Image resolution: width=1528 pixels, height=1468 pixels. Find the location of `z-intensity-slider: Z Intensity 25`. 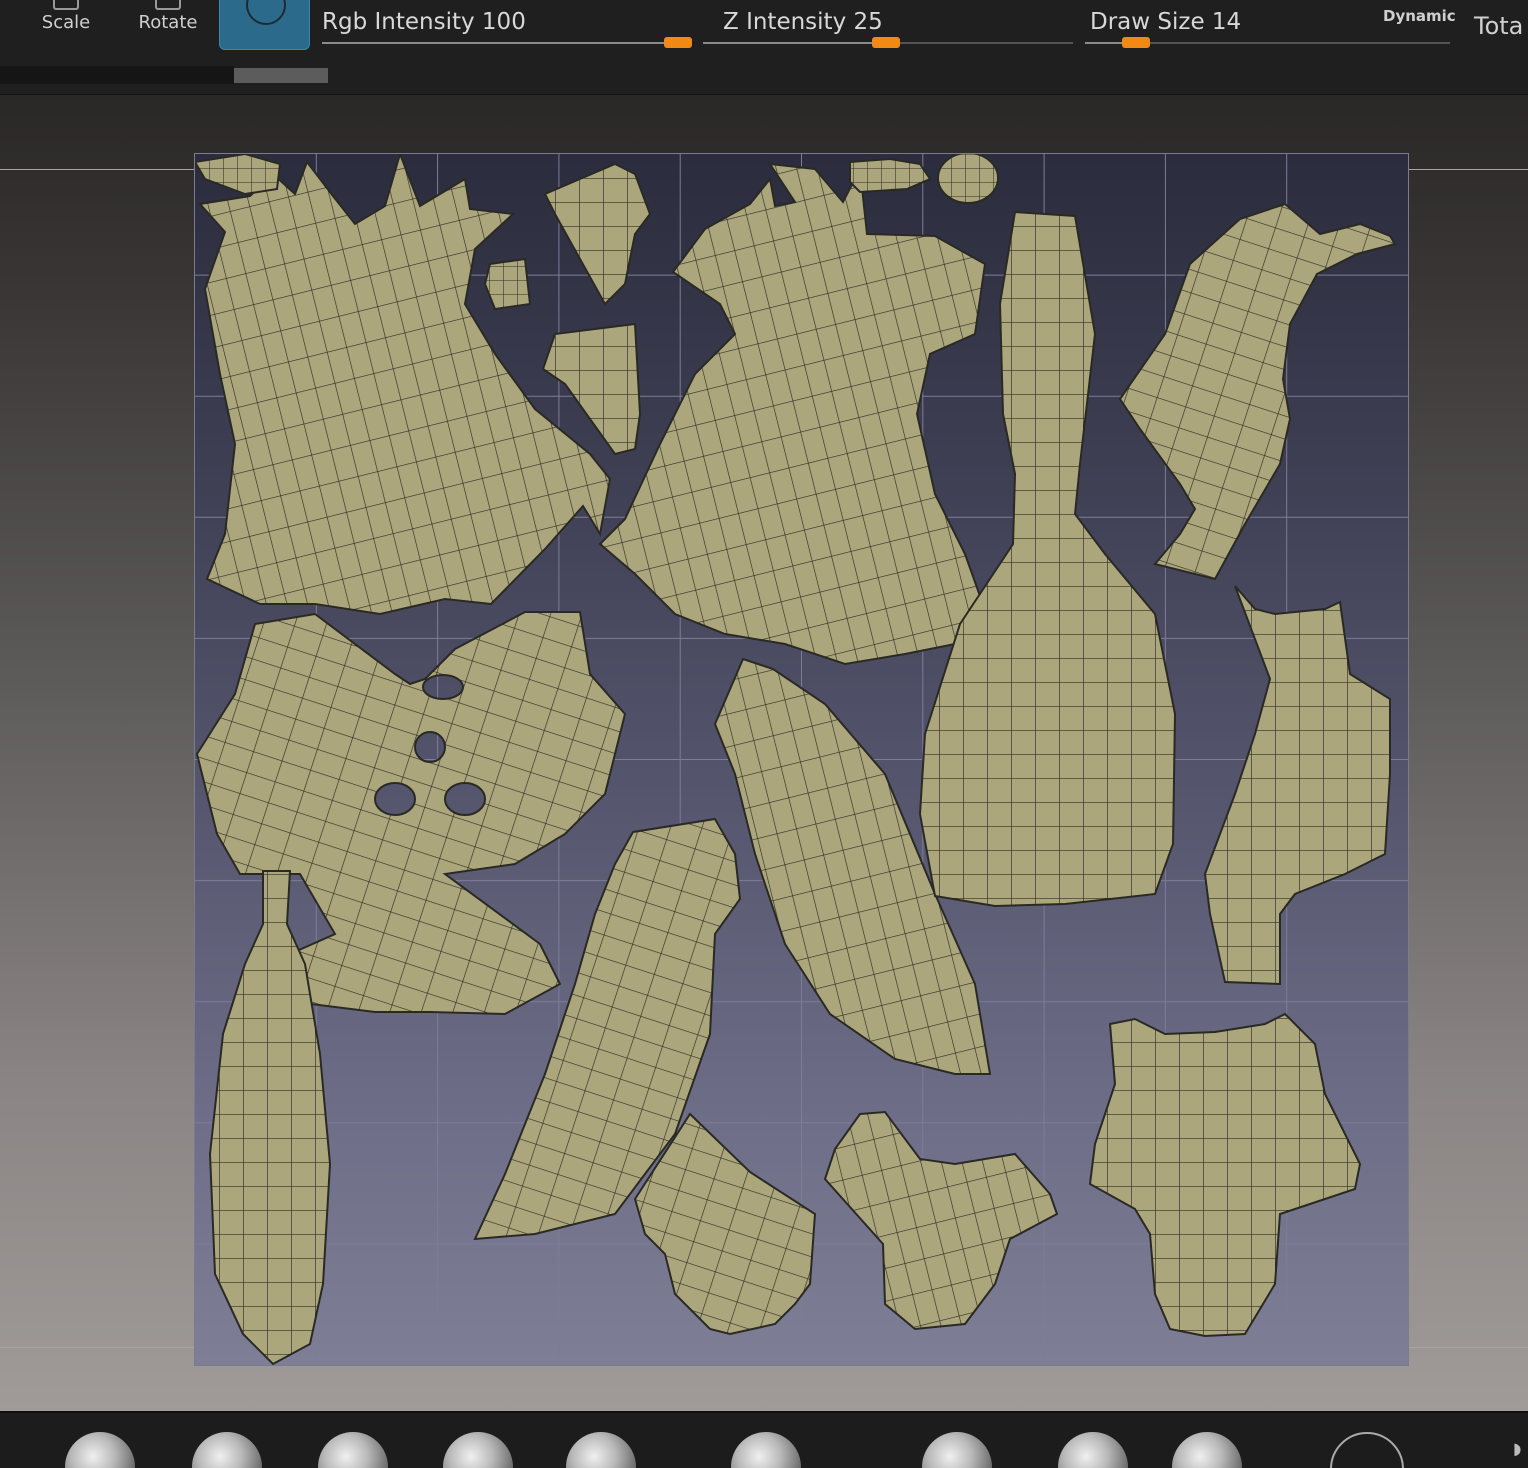

z-intensity-slider: Z Intensity 25 is located at coordinates (888, 30).